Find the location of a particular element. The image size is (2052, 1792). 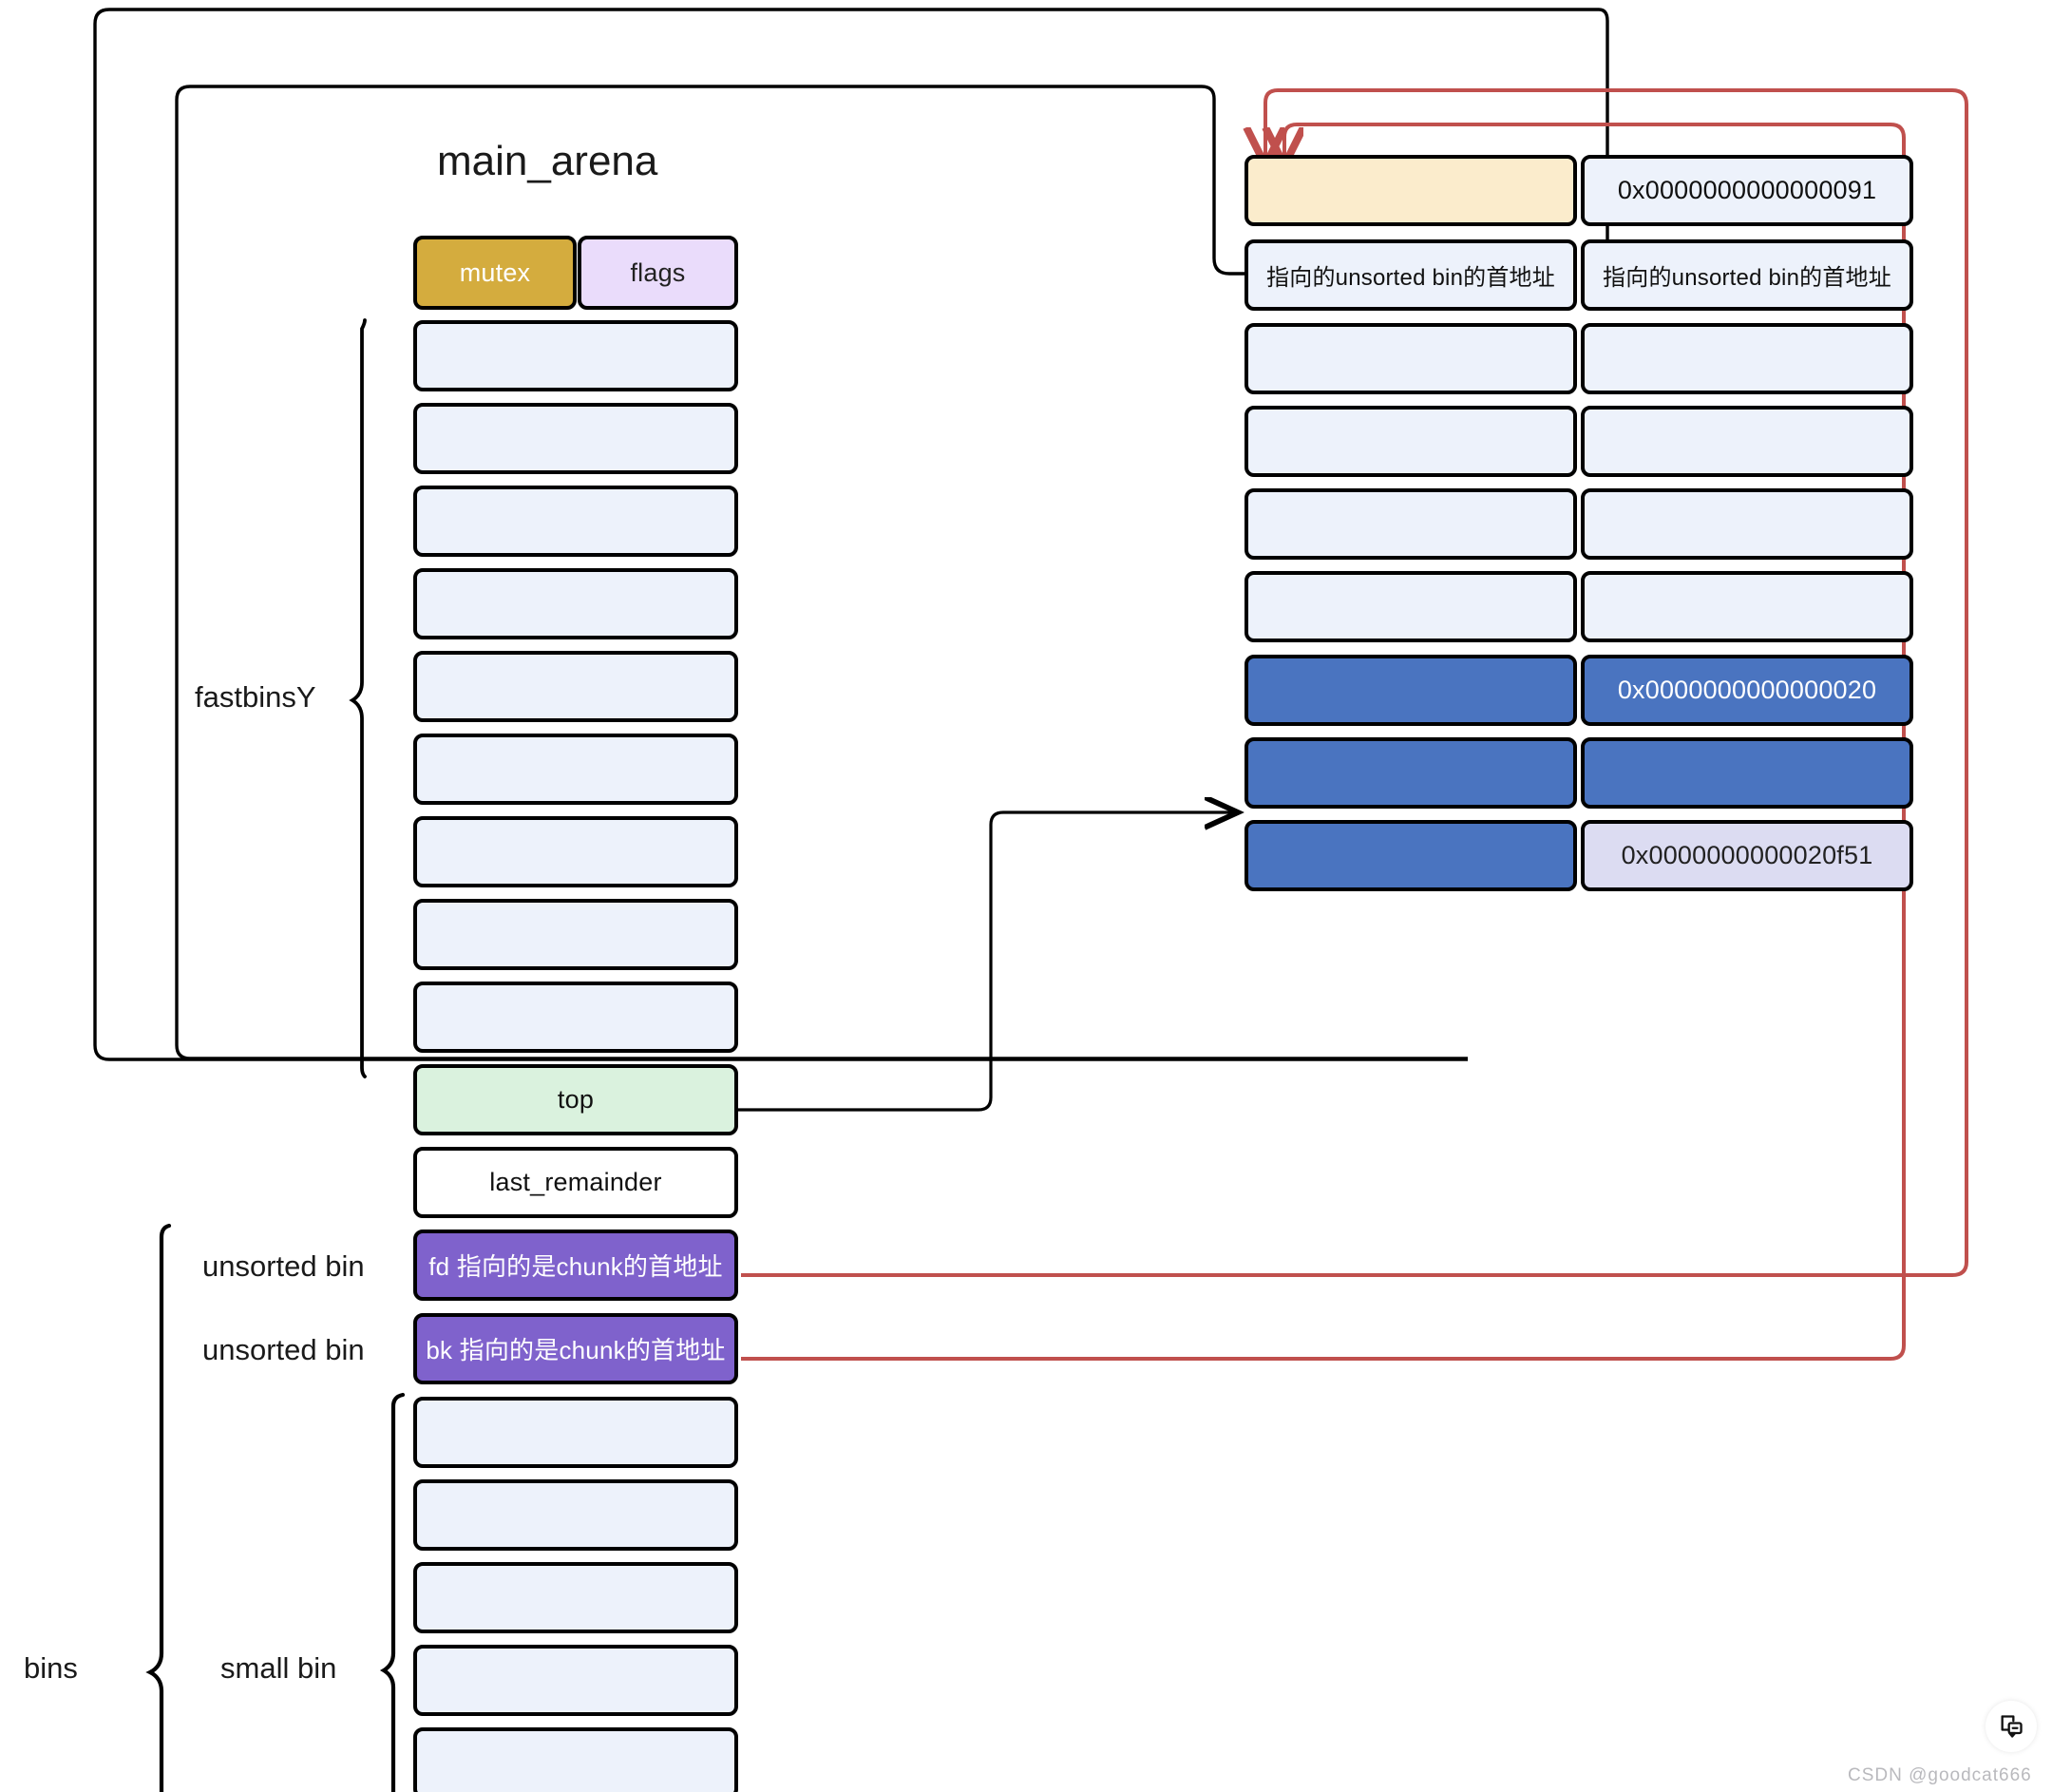

fastbinsY-brace is located at coordinates (358, 698).